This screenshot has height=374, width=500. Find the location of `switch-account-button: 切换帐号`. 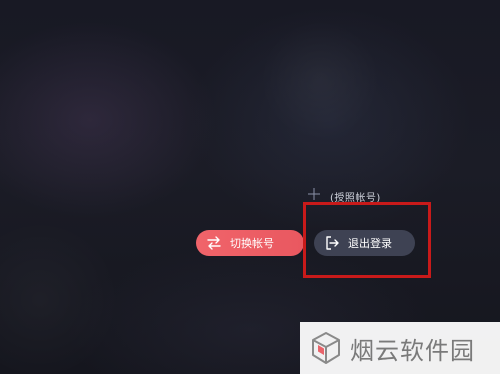

switch-account-button: 切换帐号 is located at coordinates (250, 243).